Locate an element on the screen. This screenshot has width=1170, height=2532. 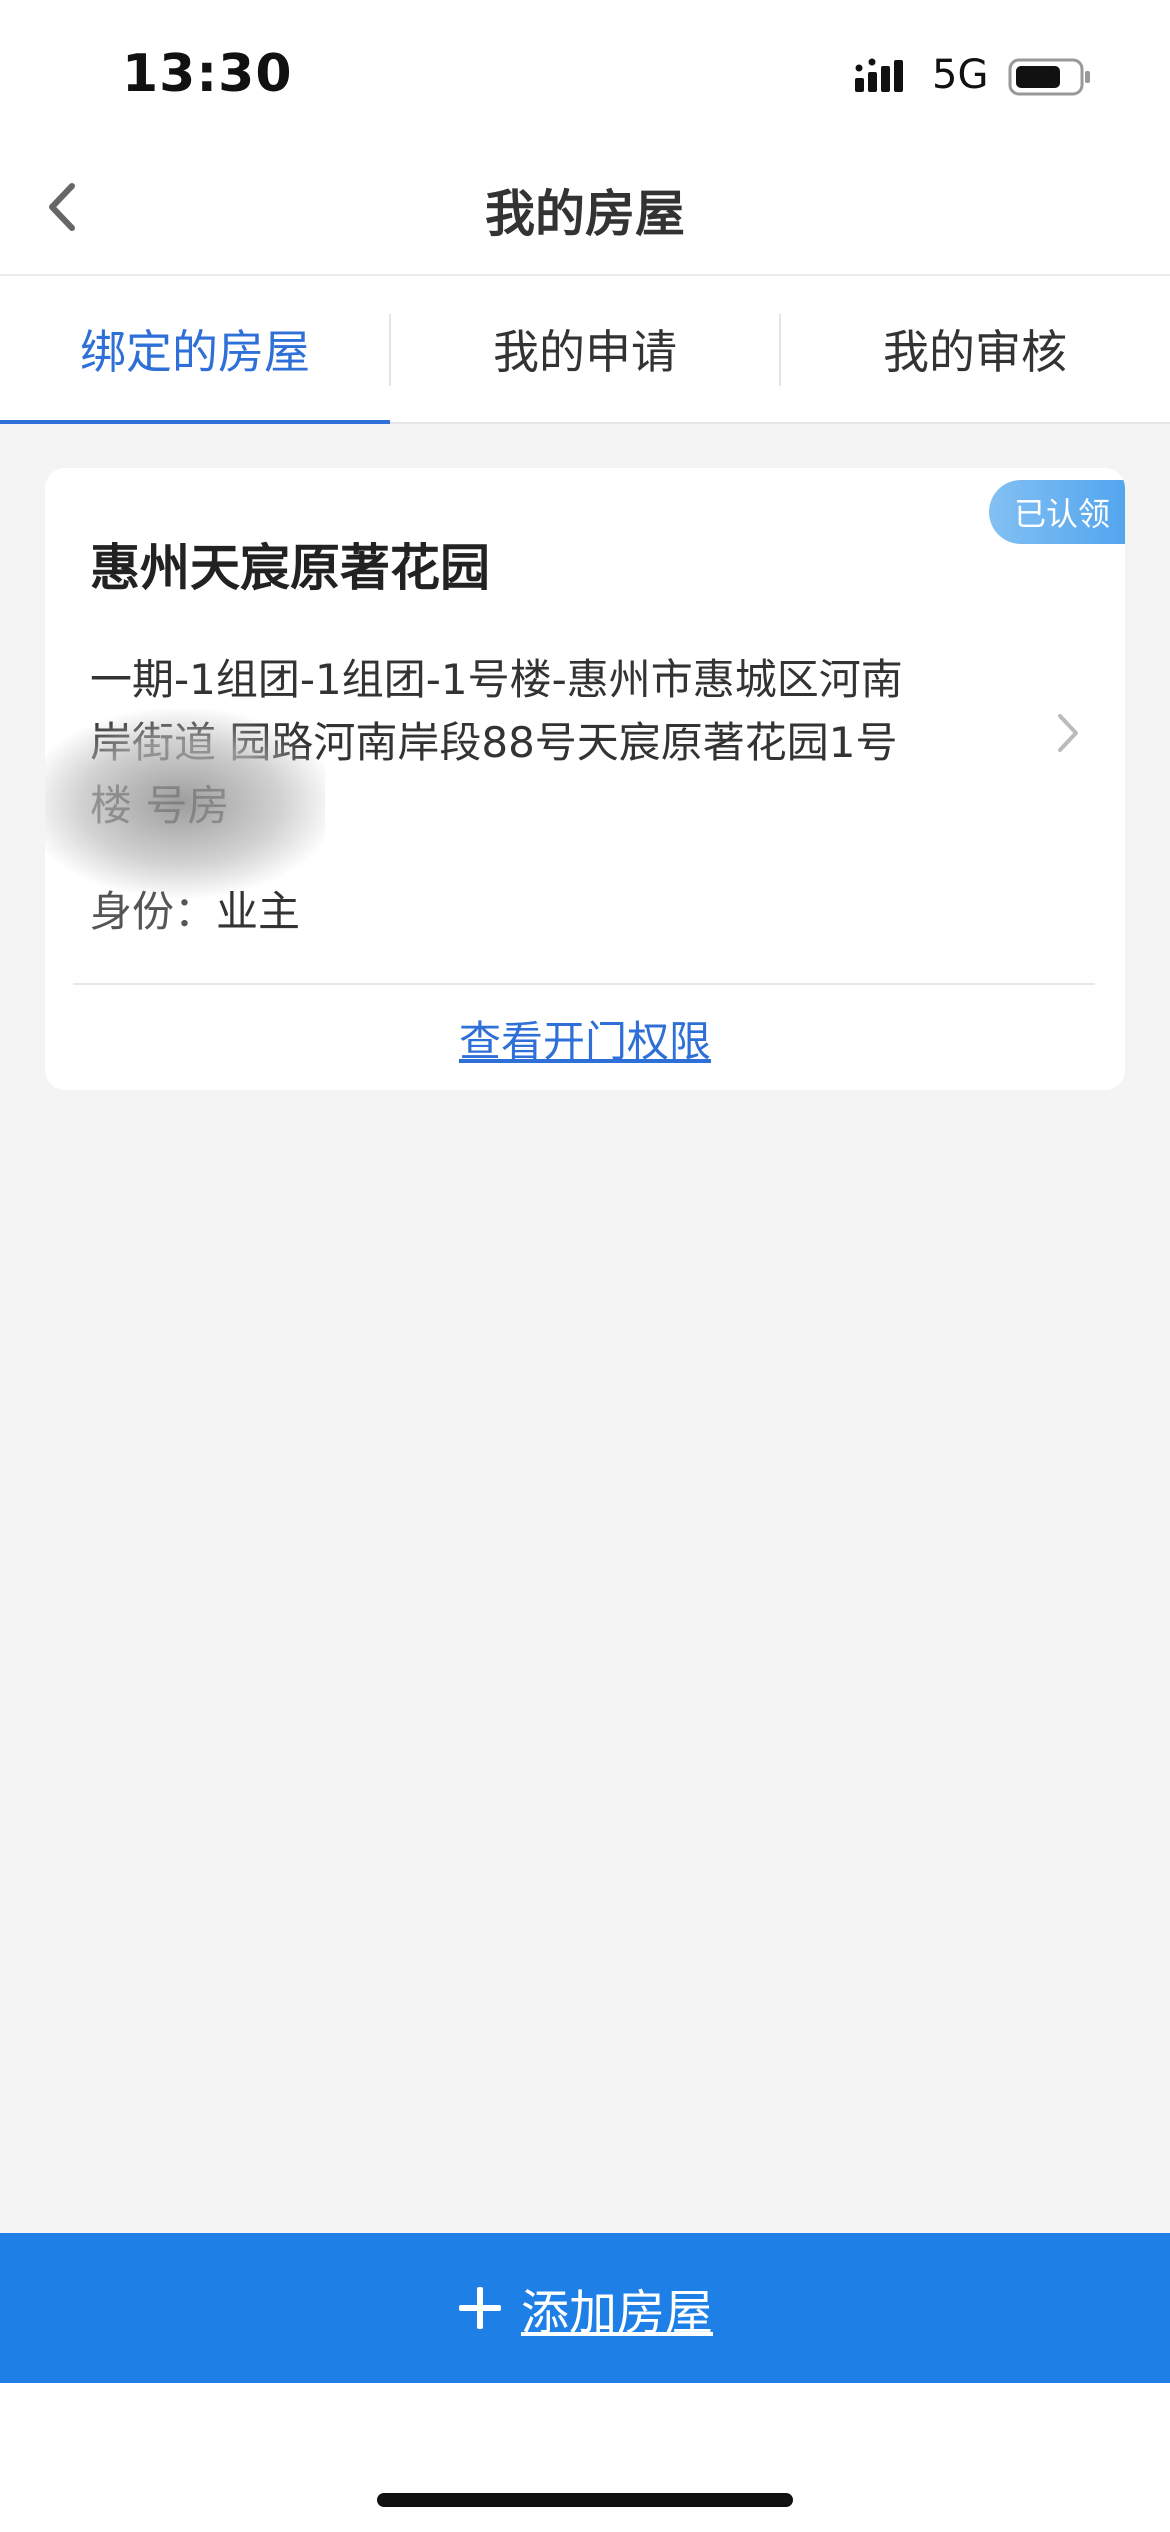
add-house-button: 添加房屋 is located at coordinates (585, 2308).